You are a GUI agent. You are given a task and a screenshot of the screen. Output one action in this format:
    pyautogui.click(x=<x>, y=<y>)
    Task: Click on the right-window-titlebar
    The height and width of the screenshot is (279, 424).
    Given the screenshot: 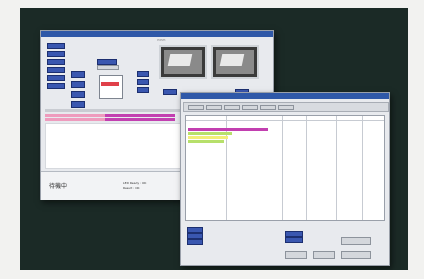 What is the action you would take?
    pyautogui.click(x=285, y=96)
    